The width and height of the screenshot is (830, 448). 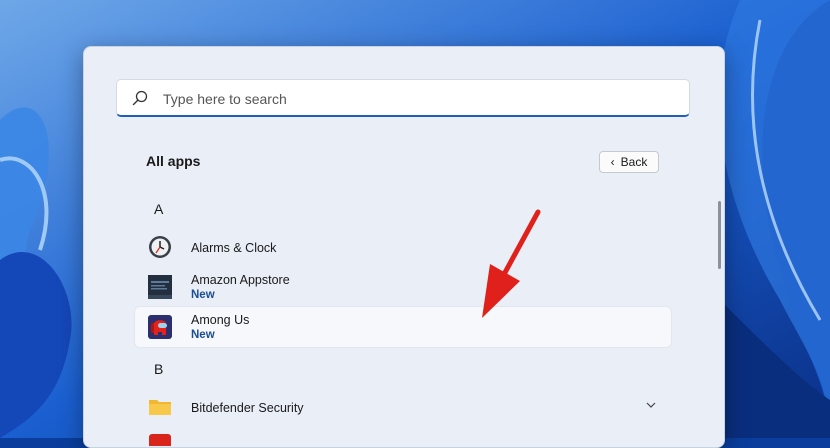 What do you see at coordinates (160, 407) in the screenshot?
I see `folder-icon` at bounding box center [160, 407].